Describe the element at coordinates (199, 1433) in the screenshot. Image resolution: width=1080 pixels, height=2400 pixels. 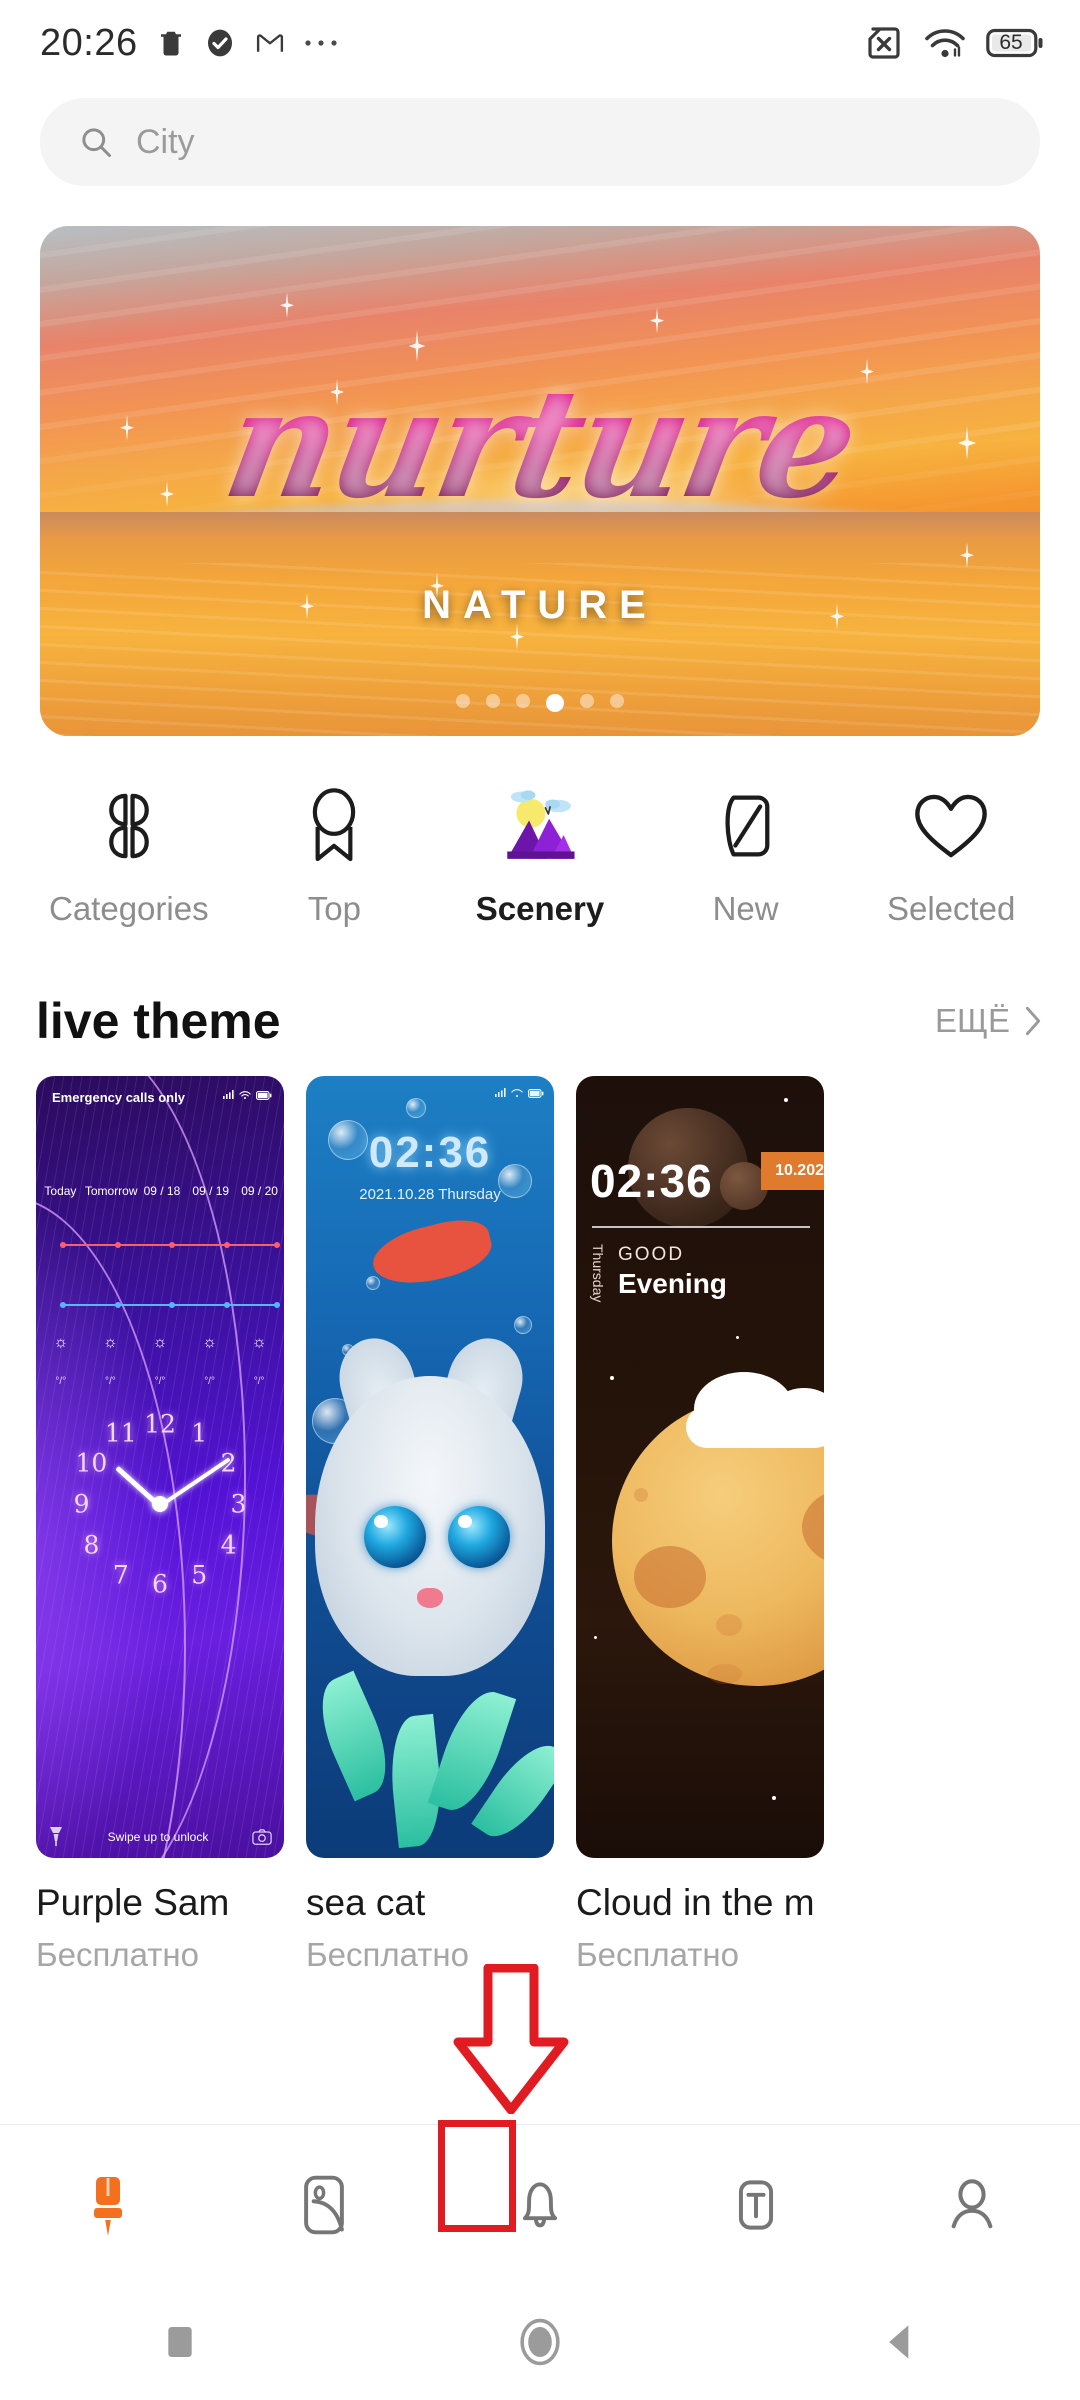
I see `clock-number: 1` at that location.